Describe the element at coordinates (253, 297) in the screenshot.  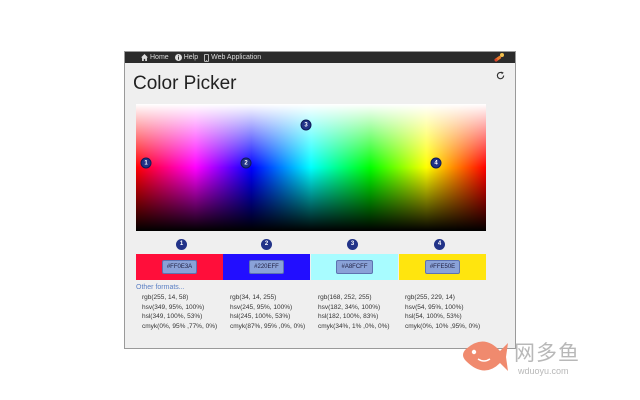
I see `rgb-value: rgb(34, 14, 255)` at that location.